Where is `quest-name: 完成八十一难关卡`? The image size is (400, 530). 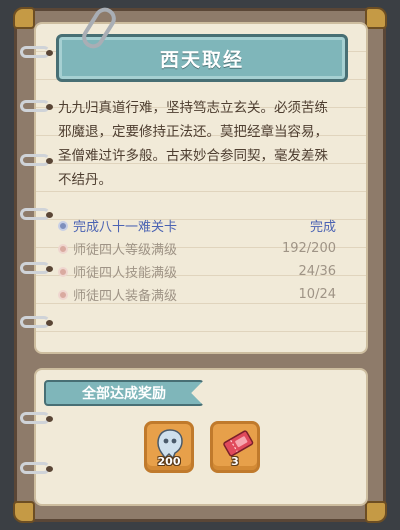 quest-name: 完成八十一难关卡 is located at coordinates (125, 227).